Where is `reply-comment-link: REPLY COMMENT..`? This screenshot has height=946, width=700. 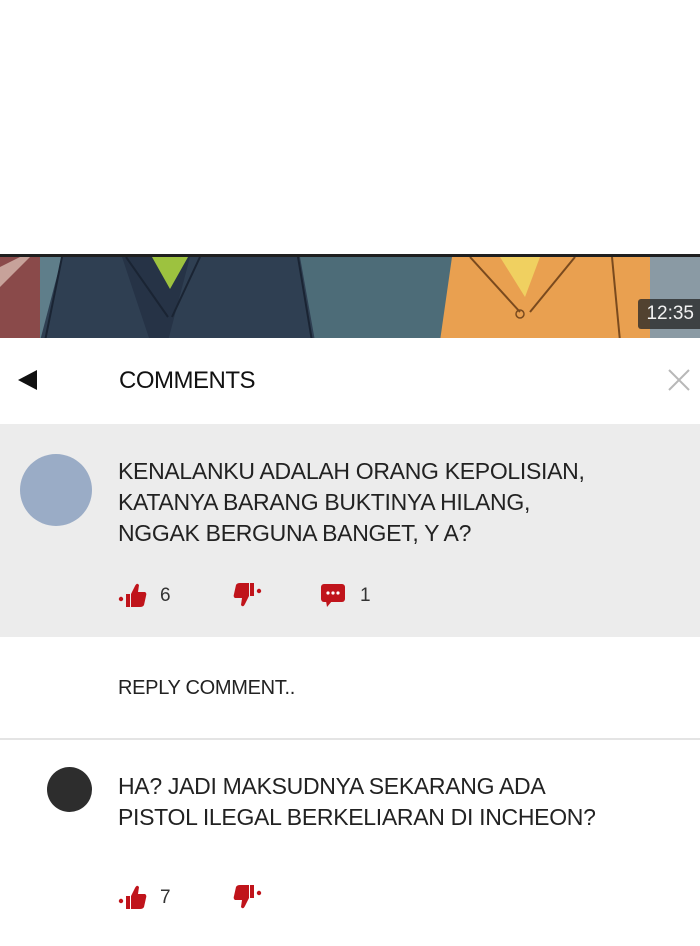
reply-comment-link: REPLY COMMENT.. is located at coordinates (206, 688).